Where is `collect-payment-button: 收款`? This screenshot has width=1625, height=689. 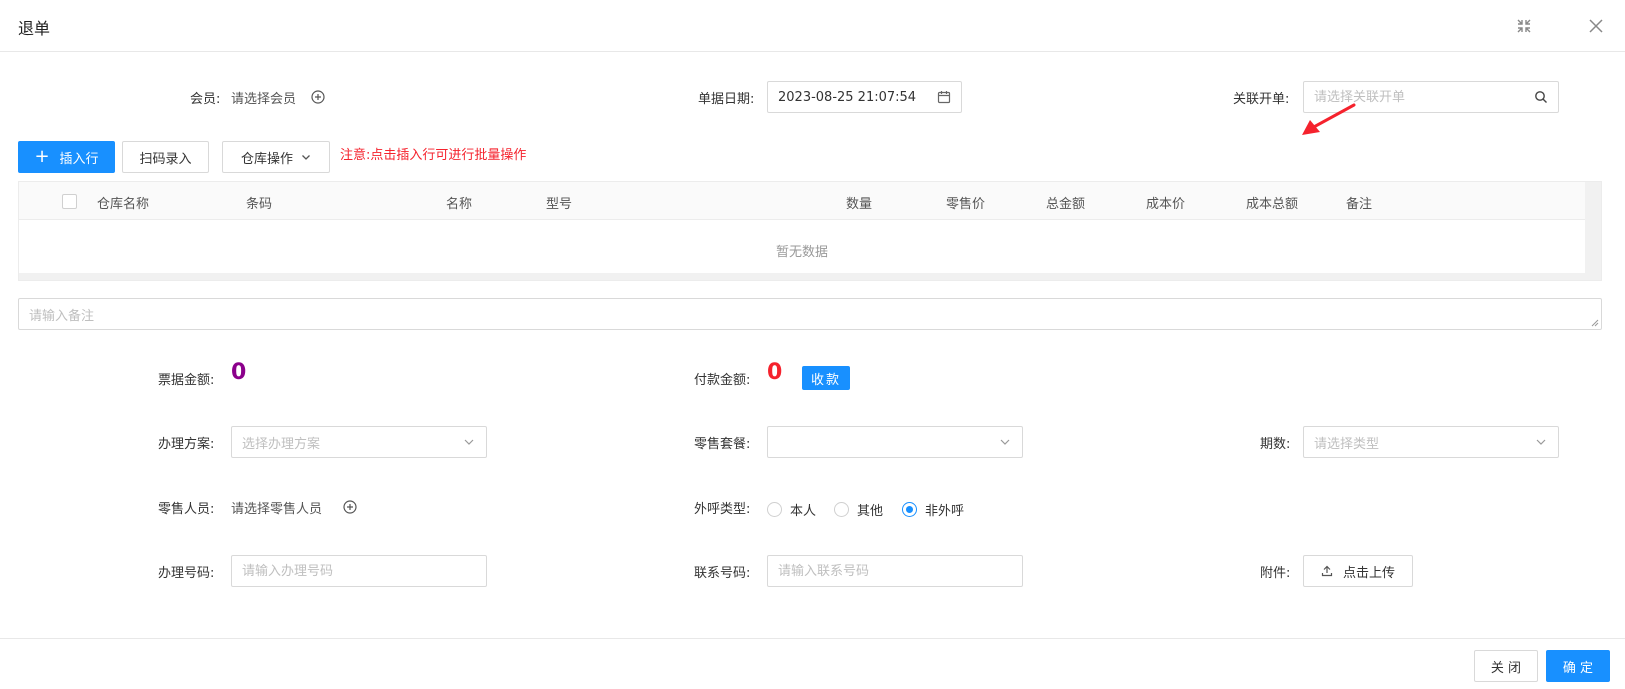 collect-payment-button: 收款 is located at coordinates (826, 378).